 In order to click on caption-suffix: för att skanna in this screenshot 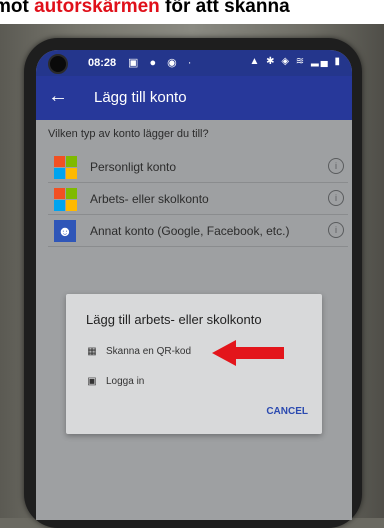, I will do `click(224, 8)`.